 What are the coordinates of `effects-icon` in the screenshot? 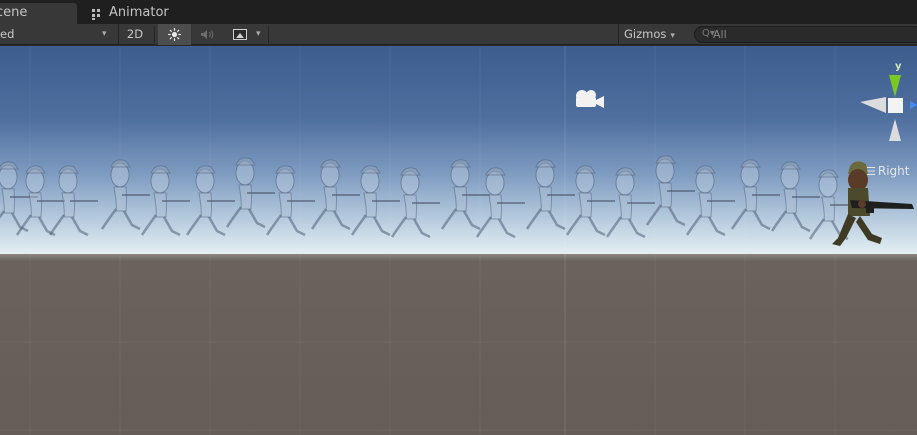 It's located at (240, 34).